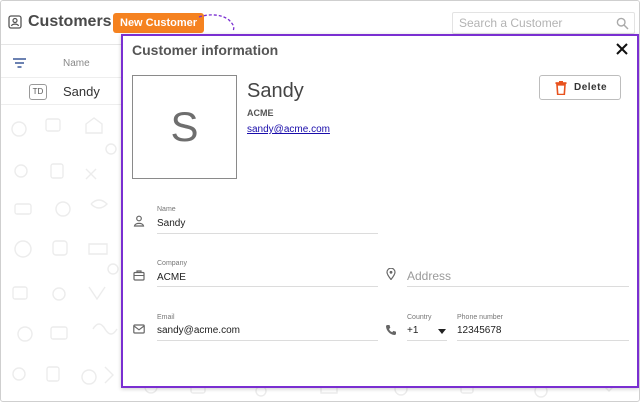  What do you see at coordinates (139, 221) in the screenshot?
I see `person-icon` at bounding box center [139, 221].